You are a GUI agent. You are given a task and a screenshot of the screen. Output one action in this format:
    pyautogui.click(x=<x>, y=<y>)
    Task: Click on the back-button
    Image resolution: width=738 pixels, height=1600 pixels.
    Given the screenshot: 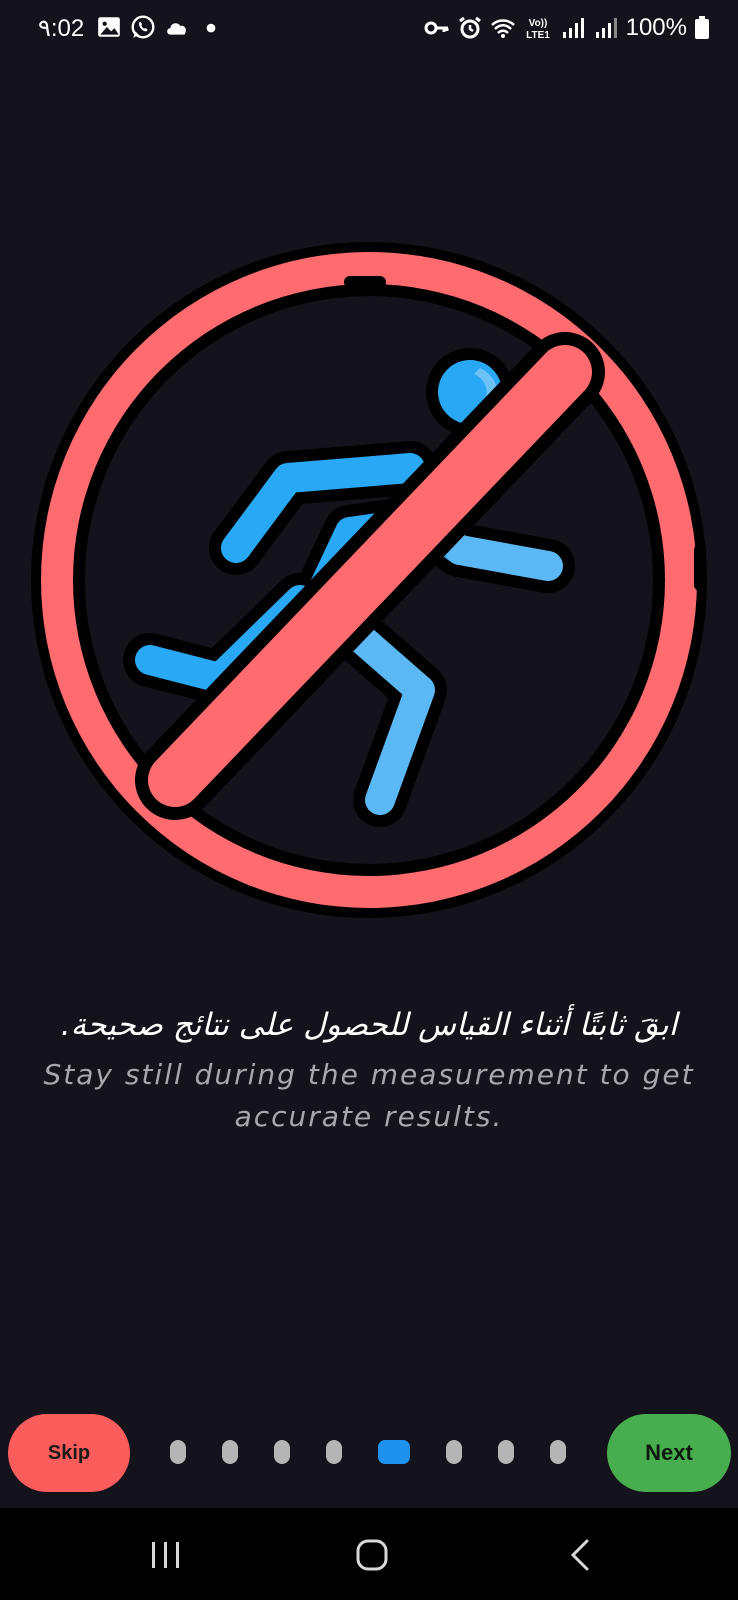 What is the action you would take?
    pyautogui.click(x=580, y=1555)
    